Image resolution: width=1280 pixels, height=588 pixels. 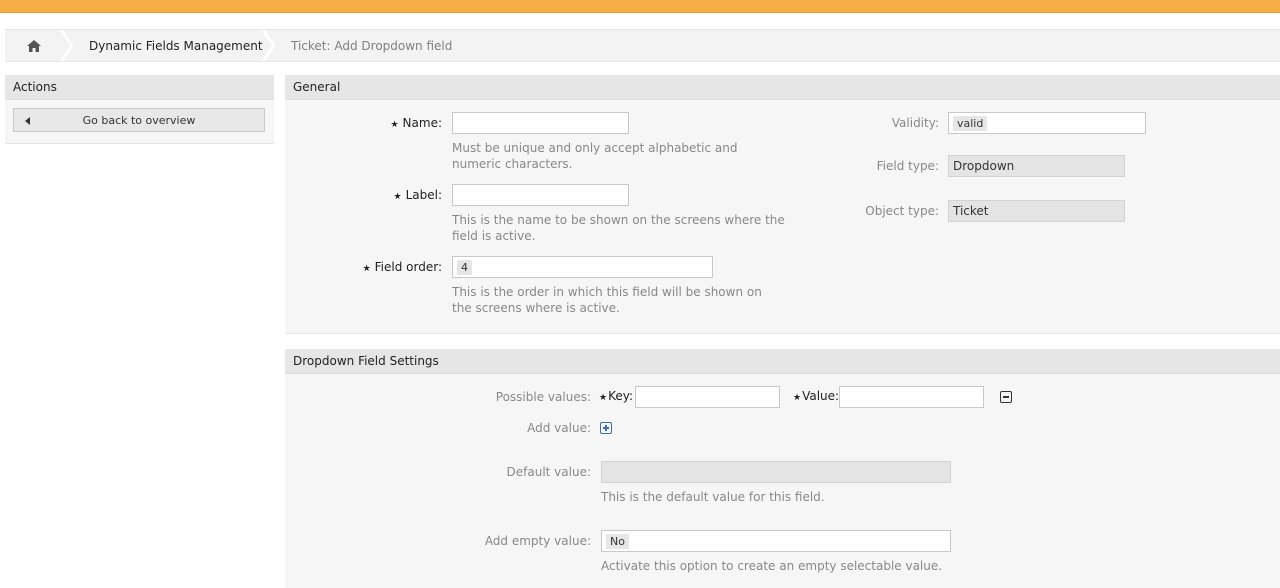 I want to click on name-label: ★ Name:, so click(x=416, y=123).